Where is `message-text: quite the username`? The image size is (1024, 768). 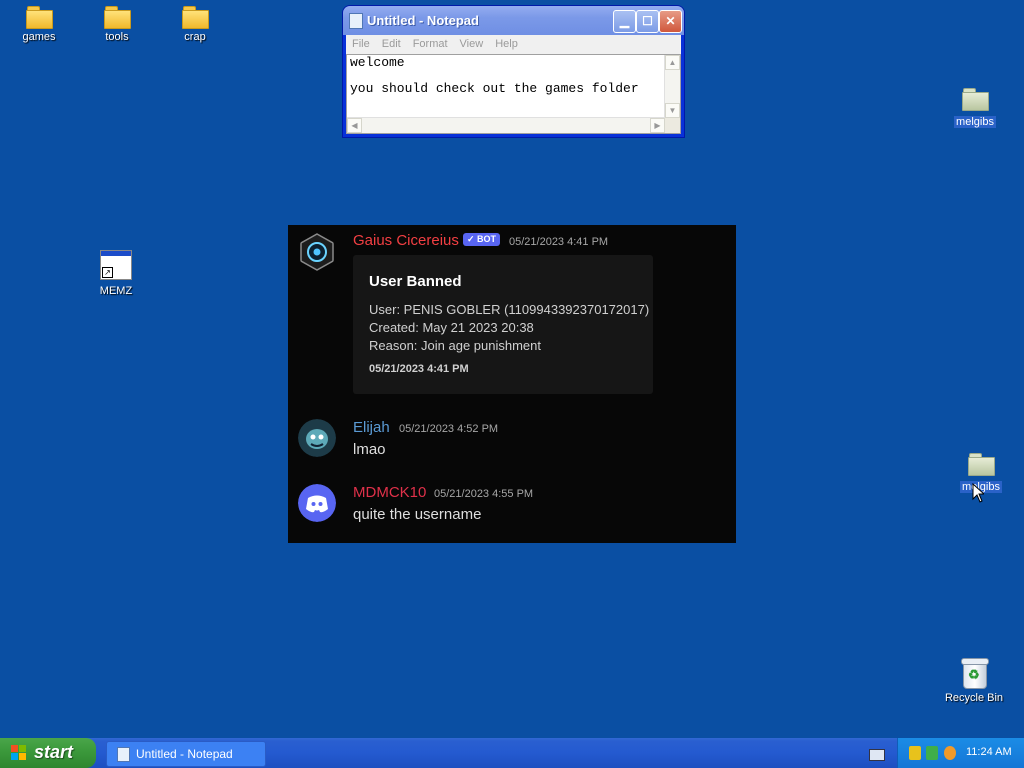
message-text: quite the username is located at coordinates (417, 514).